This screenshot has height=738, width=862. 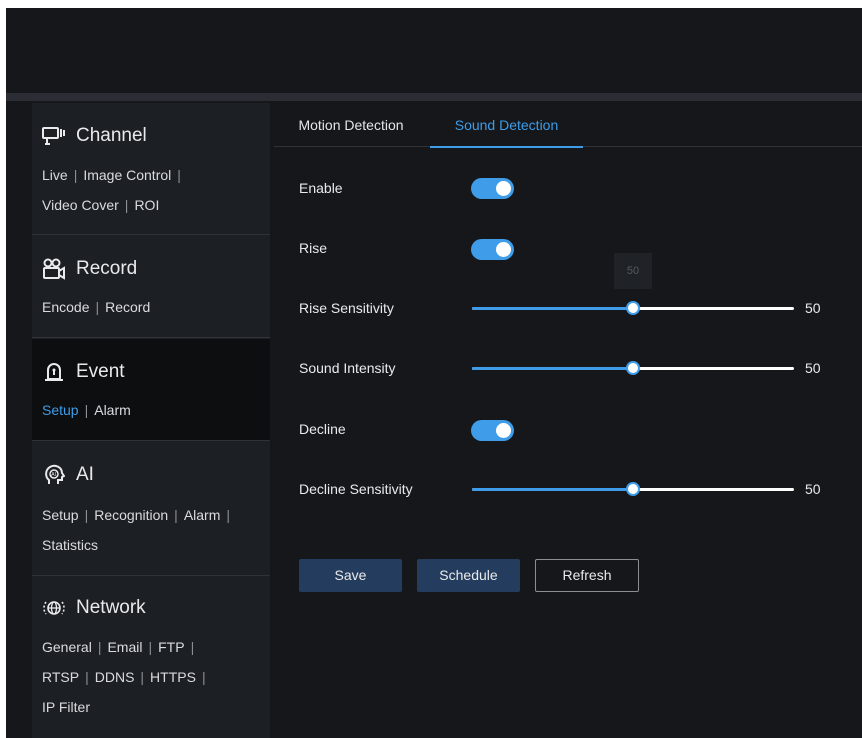 What do you see at coordinates (346, 308) in the screenshot?
I see `rise-sensitivity-label: Rise Sensitivity` at bounding box center [346, 308].